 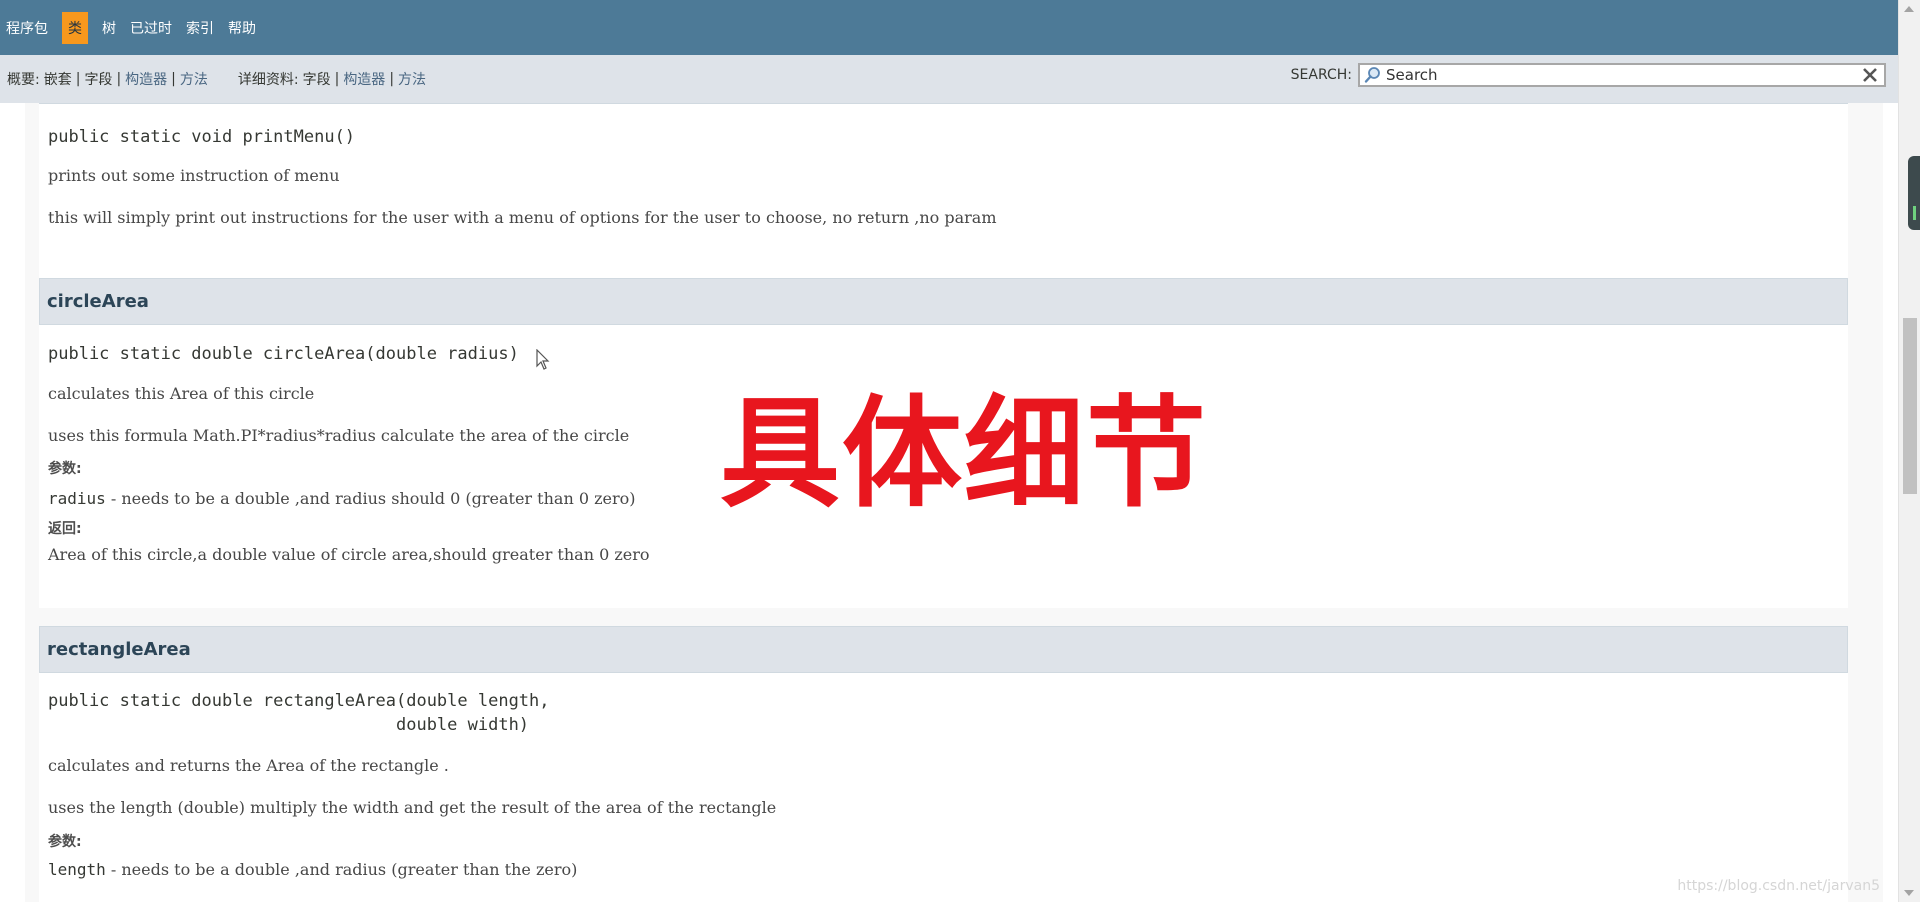 What do you see at coordinates (77, 869) in the screenshot?
I see `param-name: length` at bounding box center [77, 869].